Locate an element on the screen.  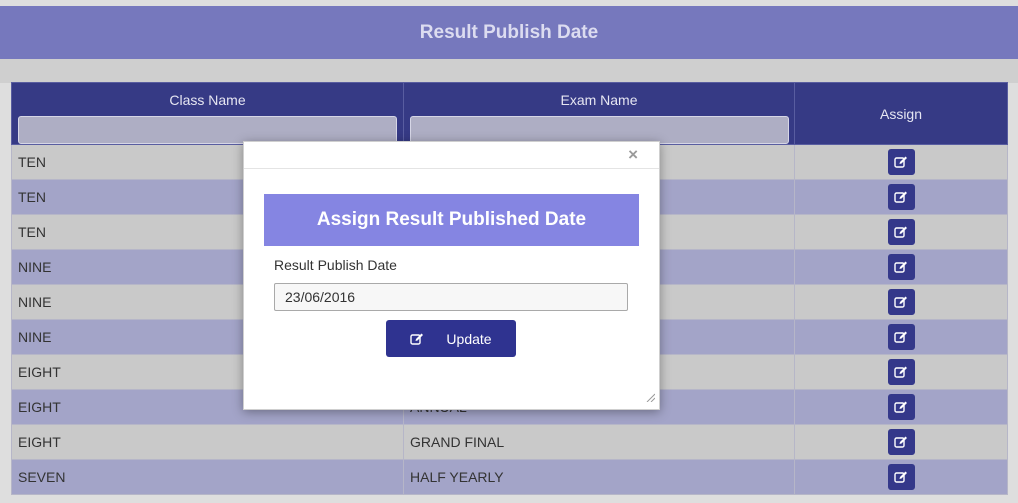
exam-name-cell: HALF YEARLY is located at coordinates (599, 477).